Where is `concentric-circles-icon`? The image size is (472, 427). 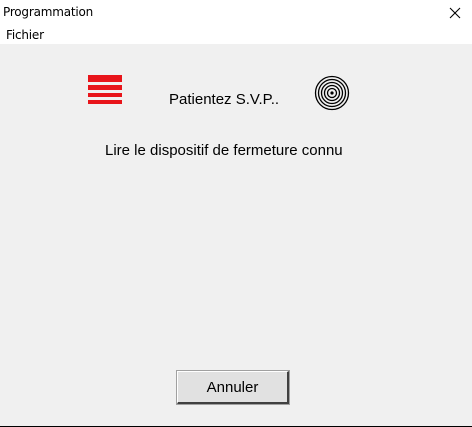
concentric-circles-icon is located at coordinates (332, 93).